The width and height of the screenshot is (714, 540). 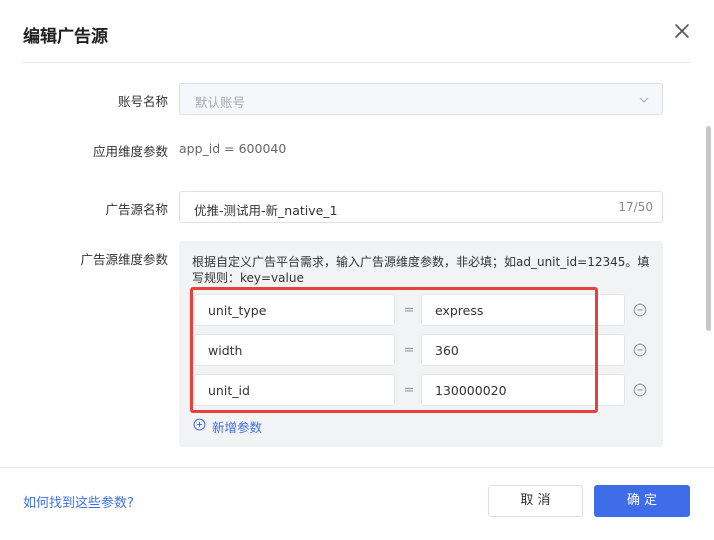 I want to click on cancel-button: 取 消, so click(x=535, y=501).